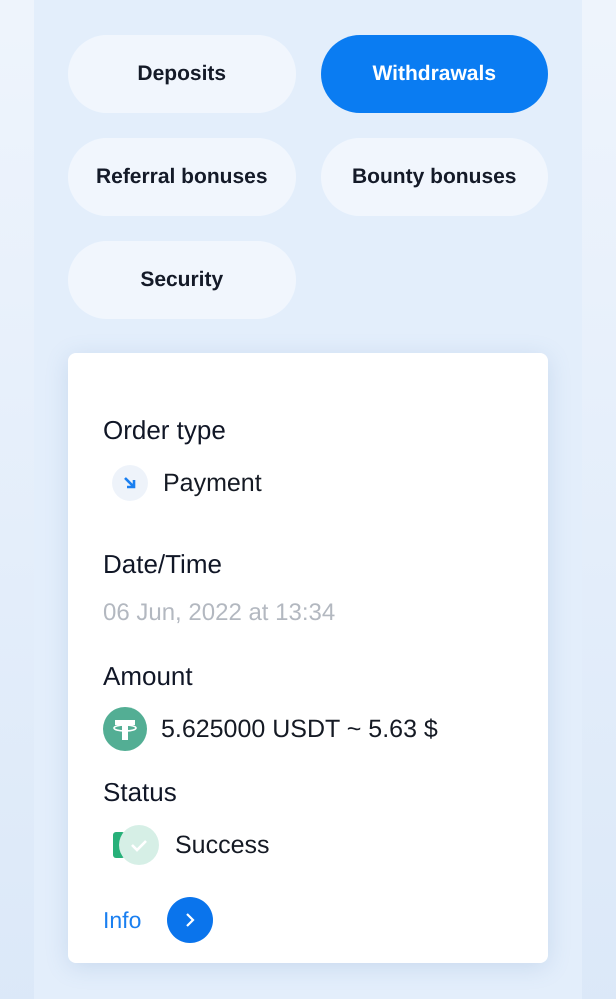 Image resolution: width=616 pixels, height=999 pixels. What do you see at coordinates (148, 676) in the screenshot?
I see `detail-label: Amount` at bounding box center [148, 676].